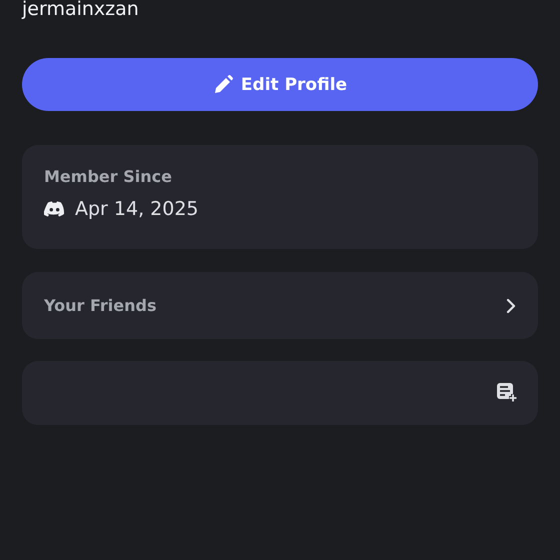 The image size is (560, 560). What do you see at coordinates (280, 305) in the screenshot?
I see `friends-row: Your Friends` at bounding box center [280, 305].